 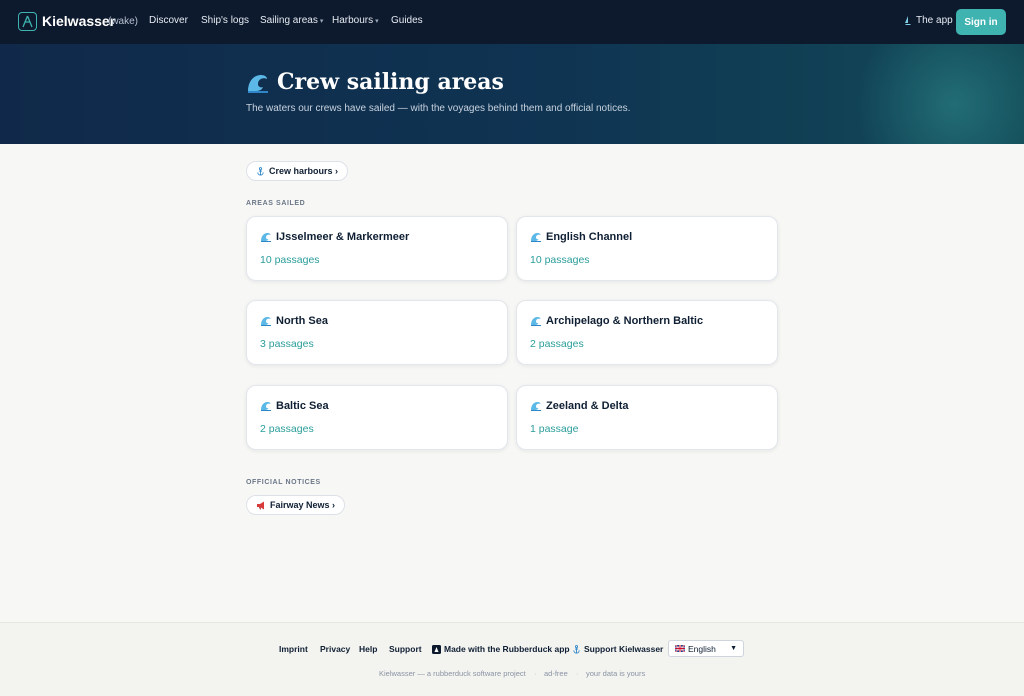 I want to click on area-name: Zeeland & Delta, so click(x=587, y=406).